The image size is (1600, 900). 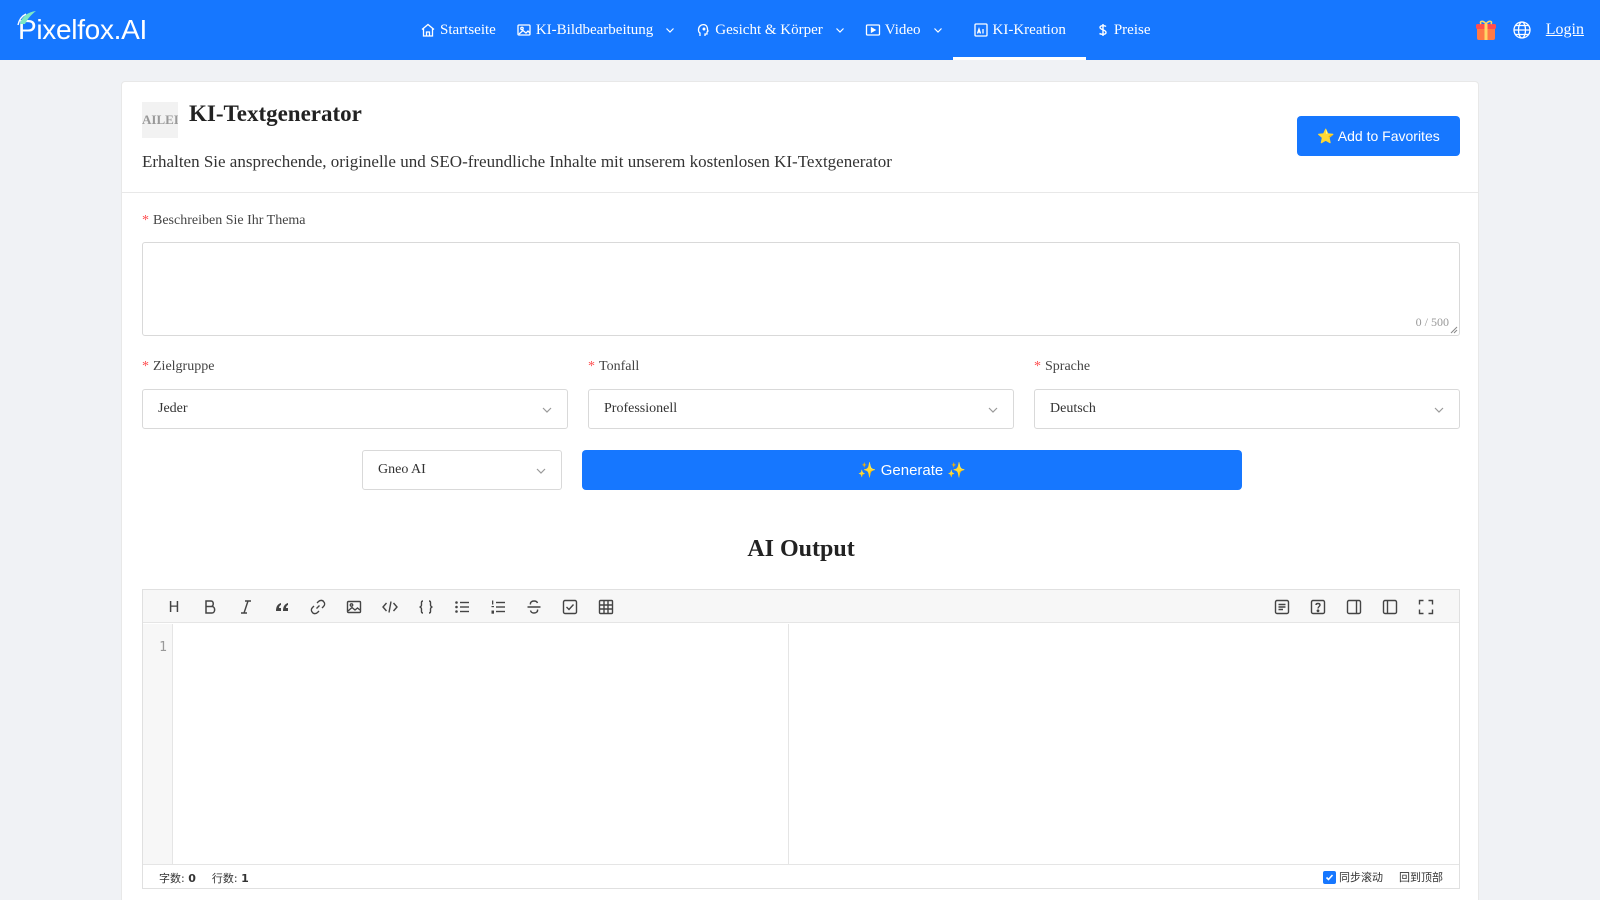 What do you see at coordinates (160, 120) in the screenshot?
I see `tool-icon: AILEI` at bounding box center [160, 120].